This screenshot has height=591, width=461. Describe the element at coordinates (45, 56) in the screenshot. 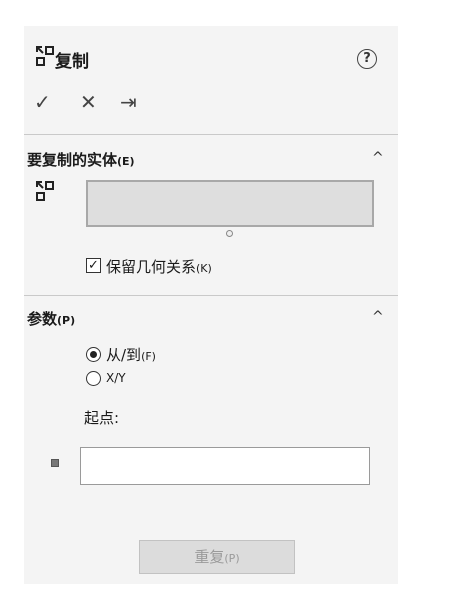

I see `copy-entities-icon` at that location.